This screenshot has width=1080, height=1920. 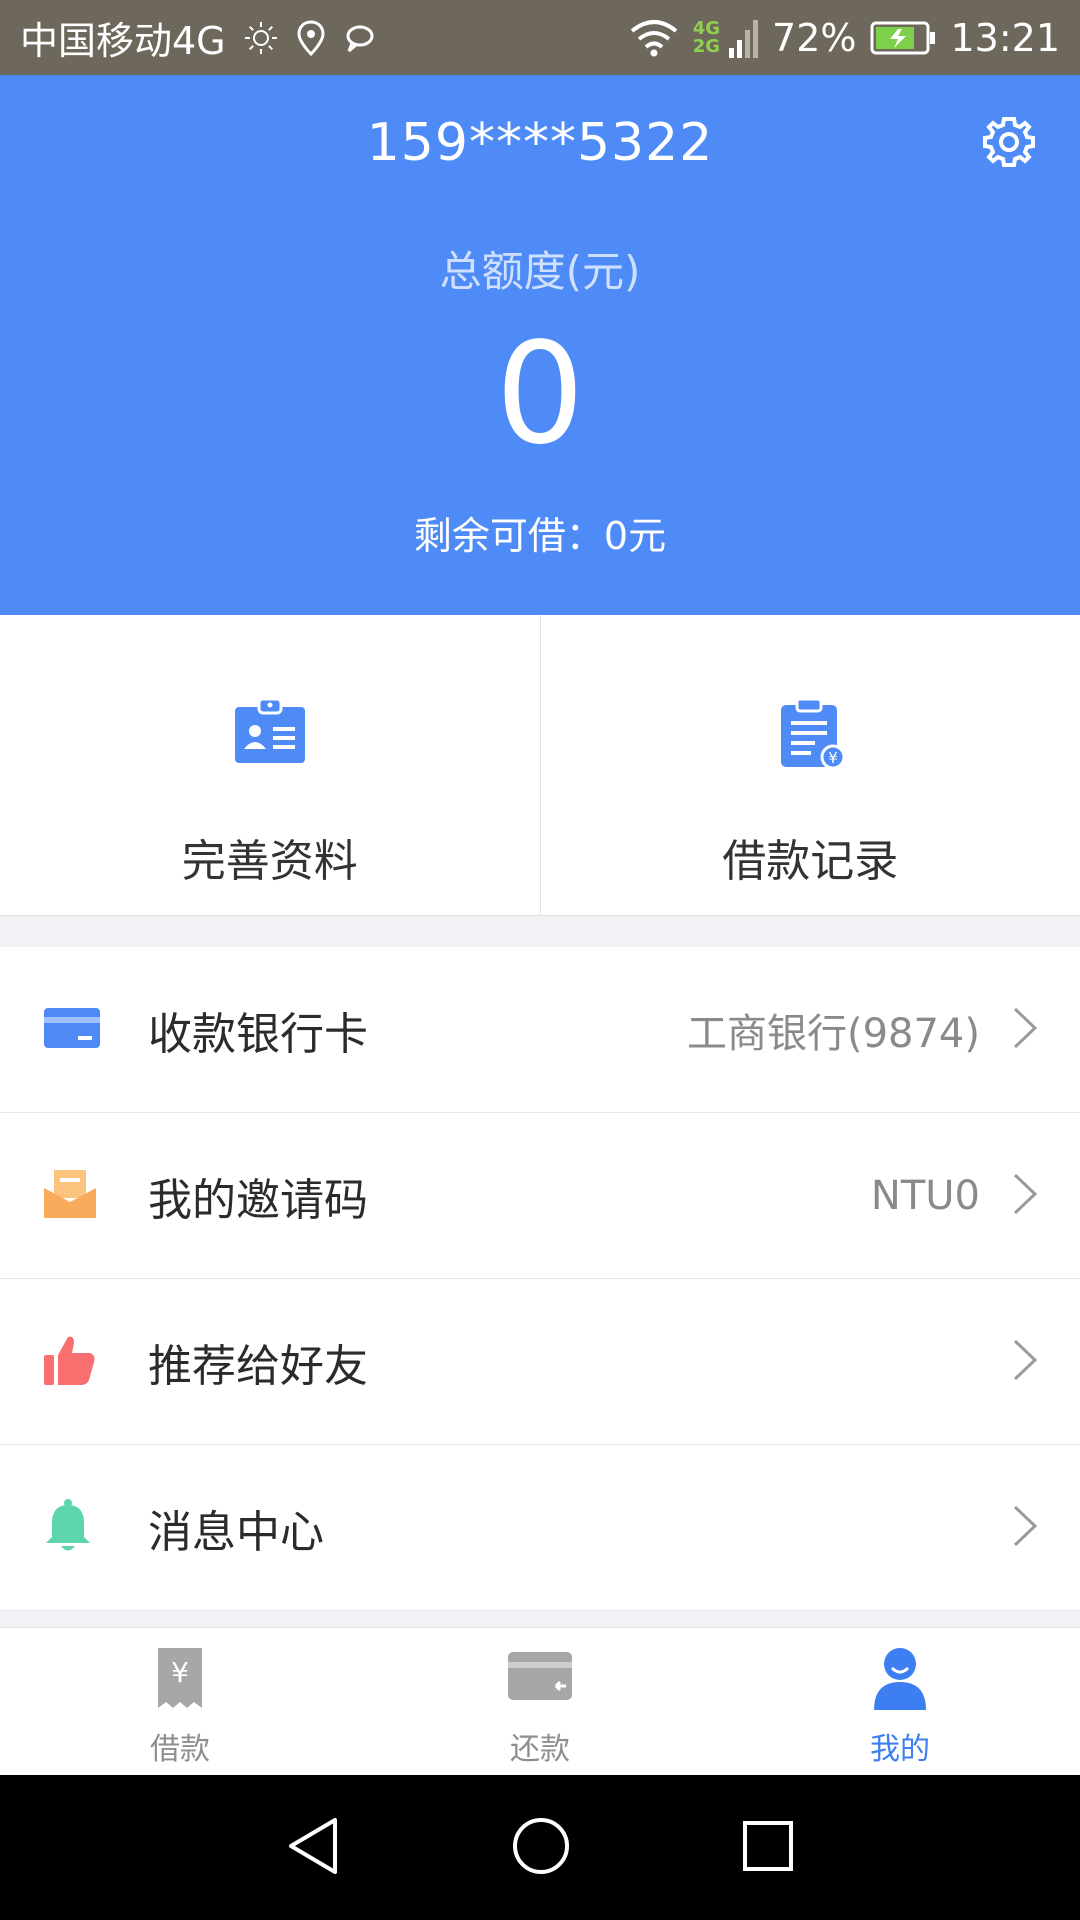 I want to click on back-triangle-icon, so click(x=313, y=1845).